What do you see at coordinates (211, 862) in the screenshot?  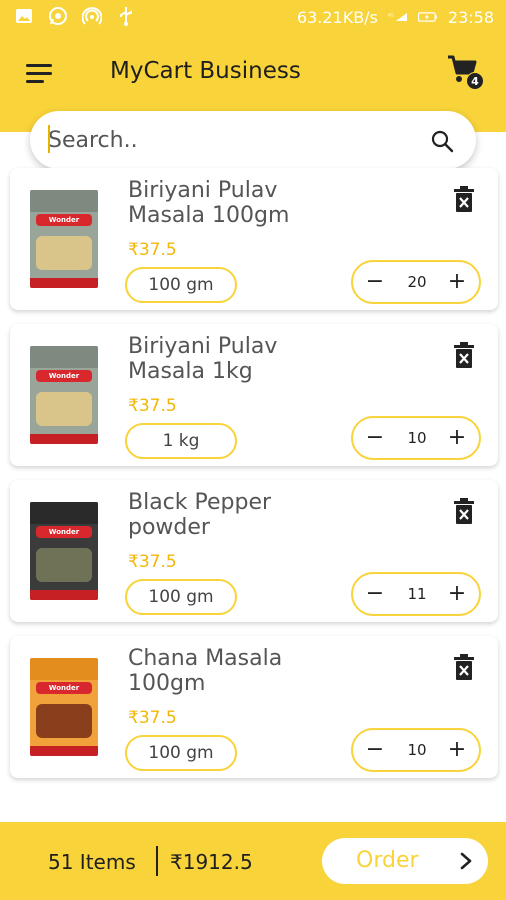 I see `cart-total: ₹1912.5` at bounding box center [211, 862].